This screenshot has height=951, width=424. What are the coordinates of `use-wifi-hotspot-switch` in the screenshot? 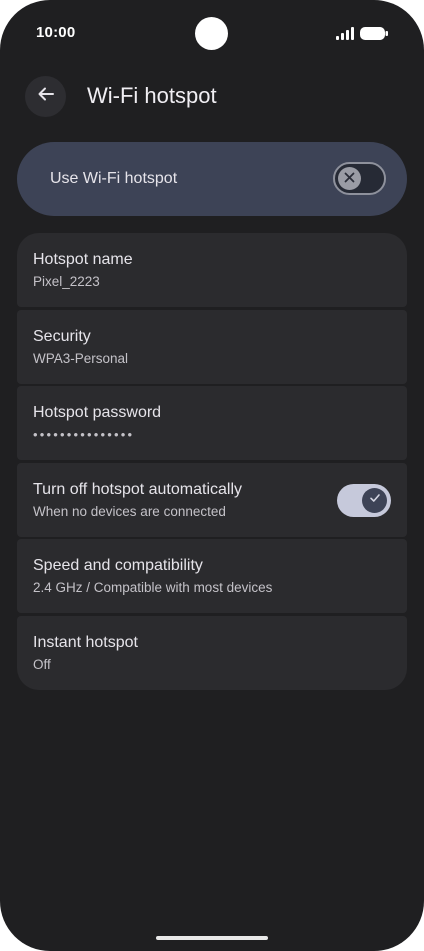 It's located at (359, 178).